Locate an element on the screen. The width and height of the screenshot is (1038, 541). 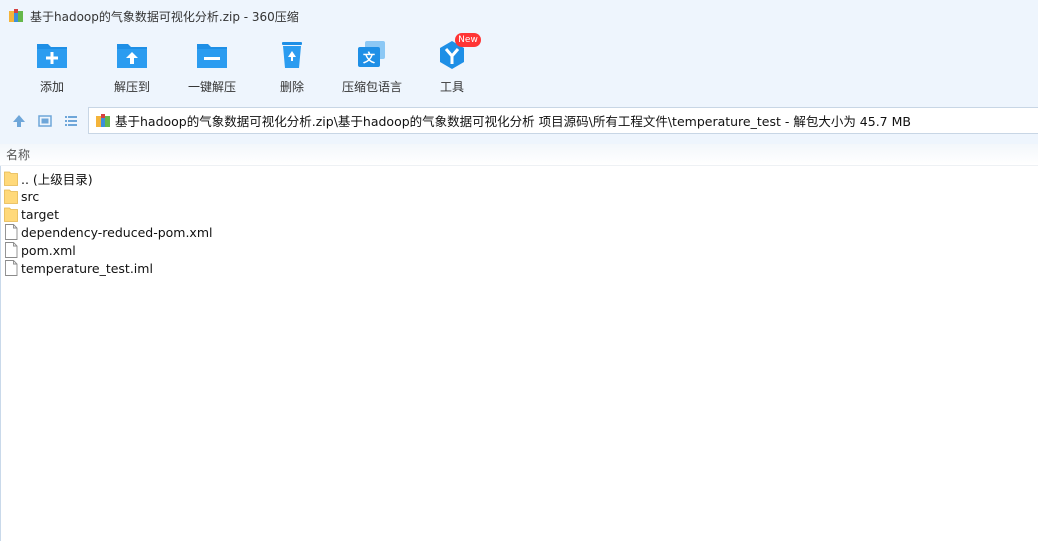
up-level-button is located at coordinates (19, 121).